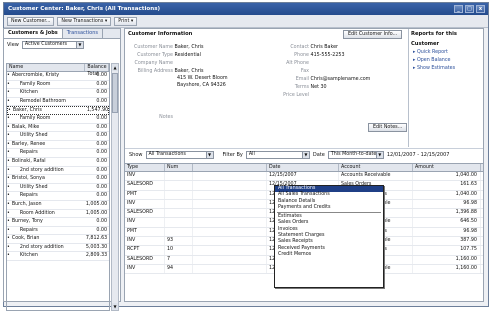  What do you see at coordinates (28, 153) in the screenshot?
I see `customer-name: Repairs` at bounding box center [28, 153].